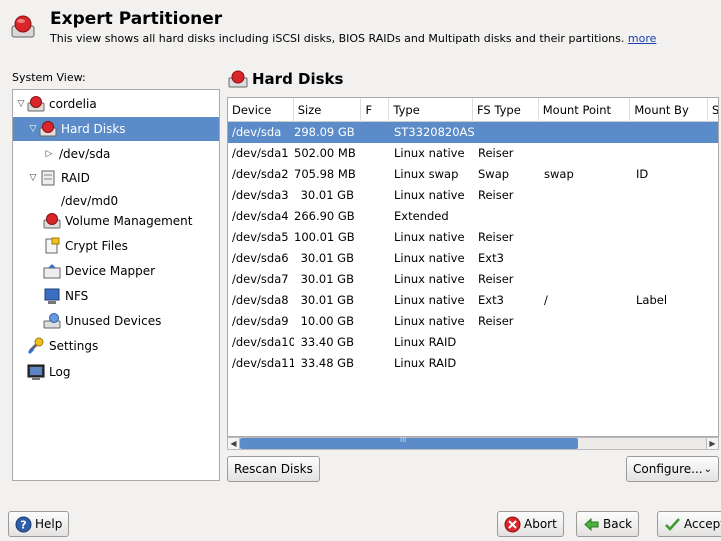  Describe the element at coordinates (591, 524) in the screenshot. I see `back-arrow-icon` at that location.